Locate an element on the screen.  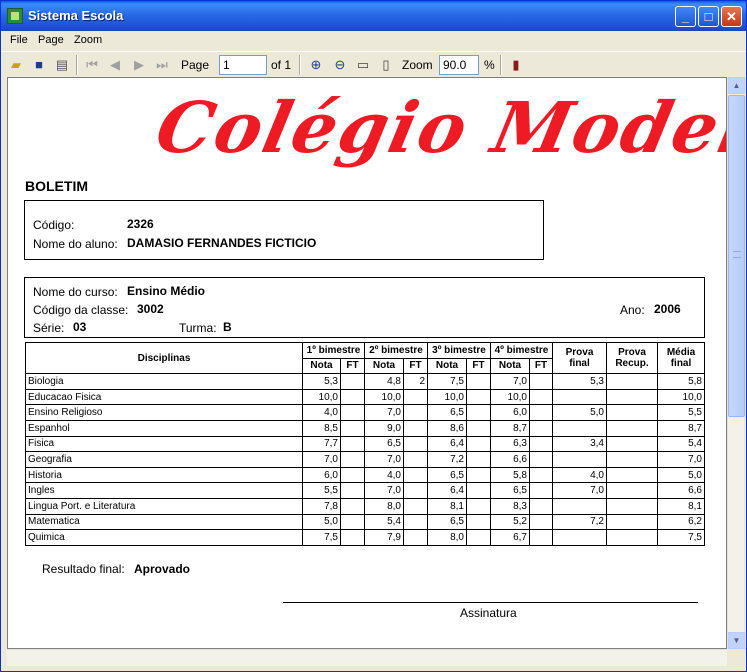
zoom-out-icon: ⊖ is located at coordinates (340, 64).